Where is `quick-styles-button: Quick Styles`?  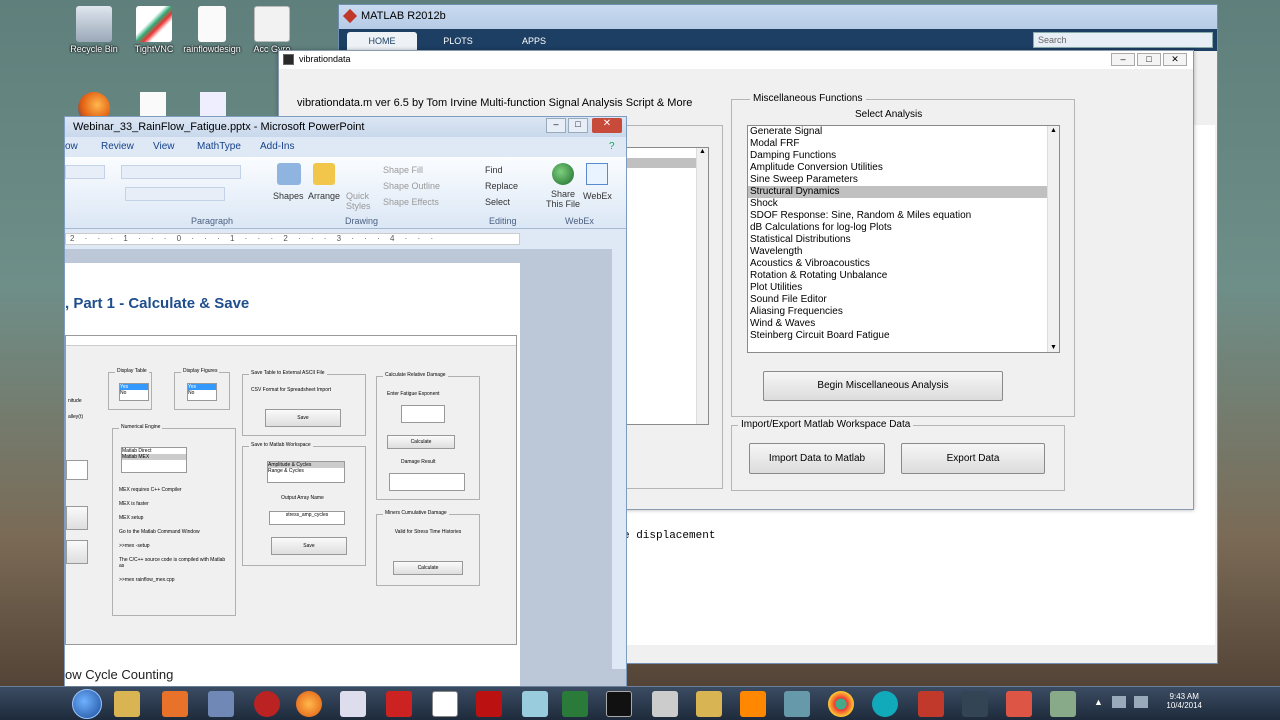
quick-styles-button: Quick Styles is located at coordinates (359, 201).